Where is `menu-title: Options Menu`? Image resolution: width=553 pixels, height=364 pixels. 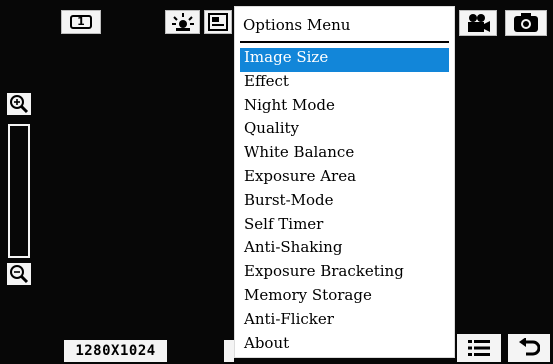 menu-title: Options Menu is located at coordinates (297, 25).